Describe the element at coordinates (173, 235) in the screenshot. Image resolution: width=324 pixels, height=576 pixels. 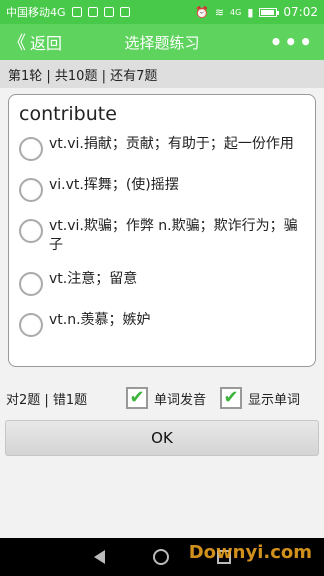
I see `option-3-text: vt.vi.欺骗；作弊 n.欺骗；欺诈行为；骗子` at that location.